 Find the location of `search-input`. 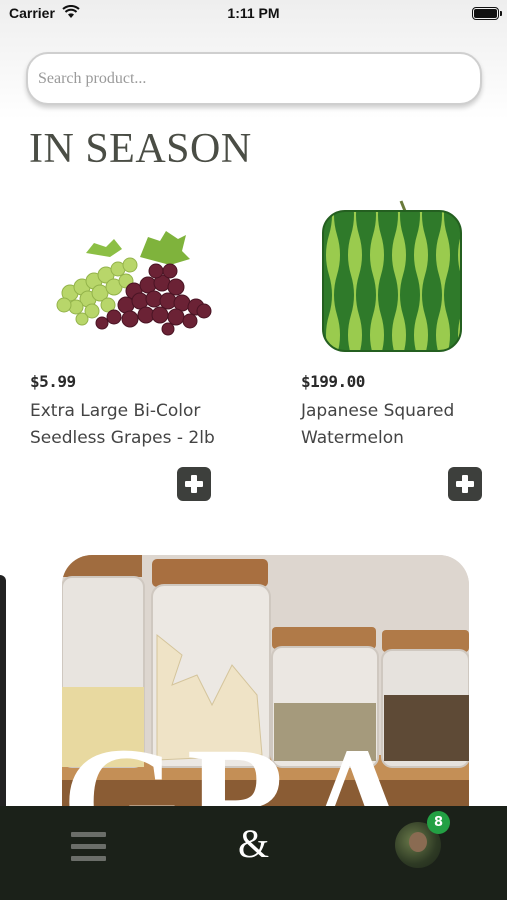

search-input is located at coordinates (248, 79).